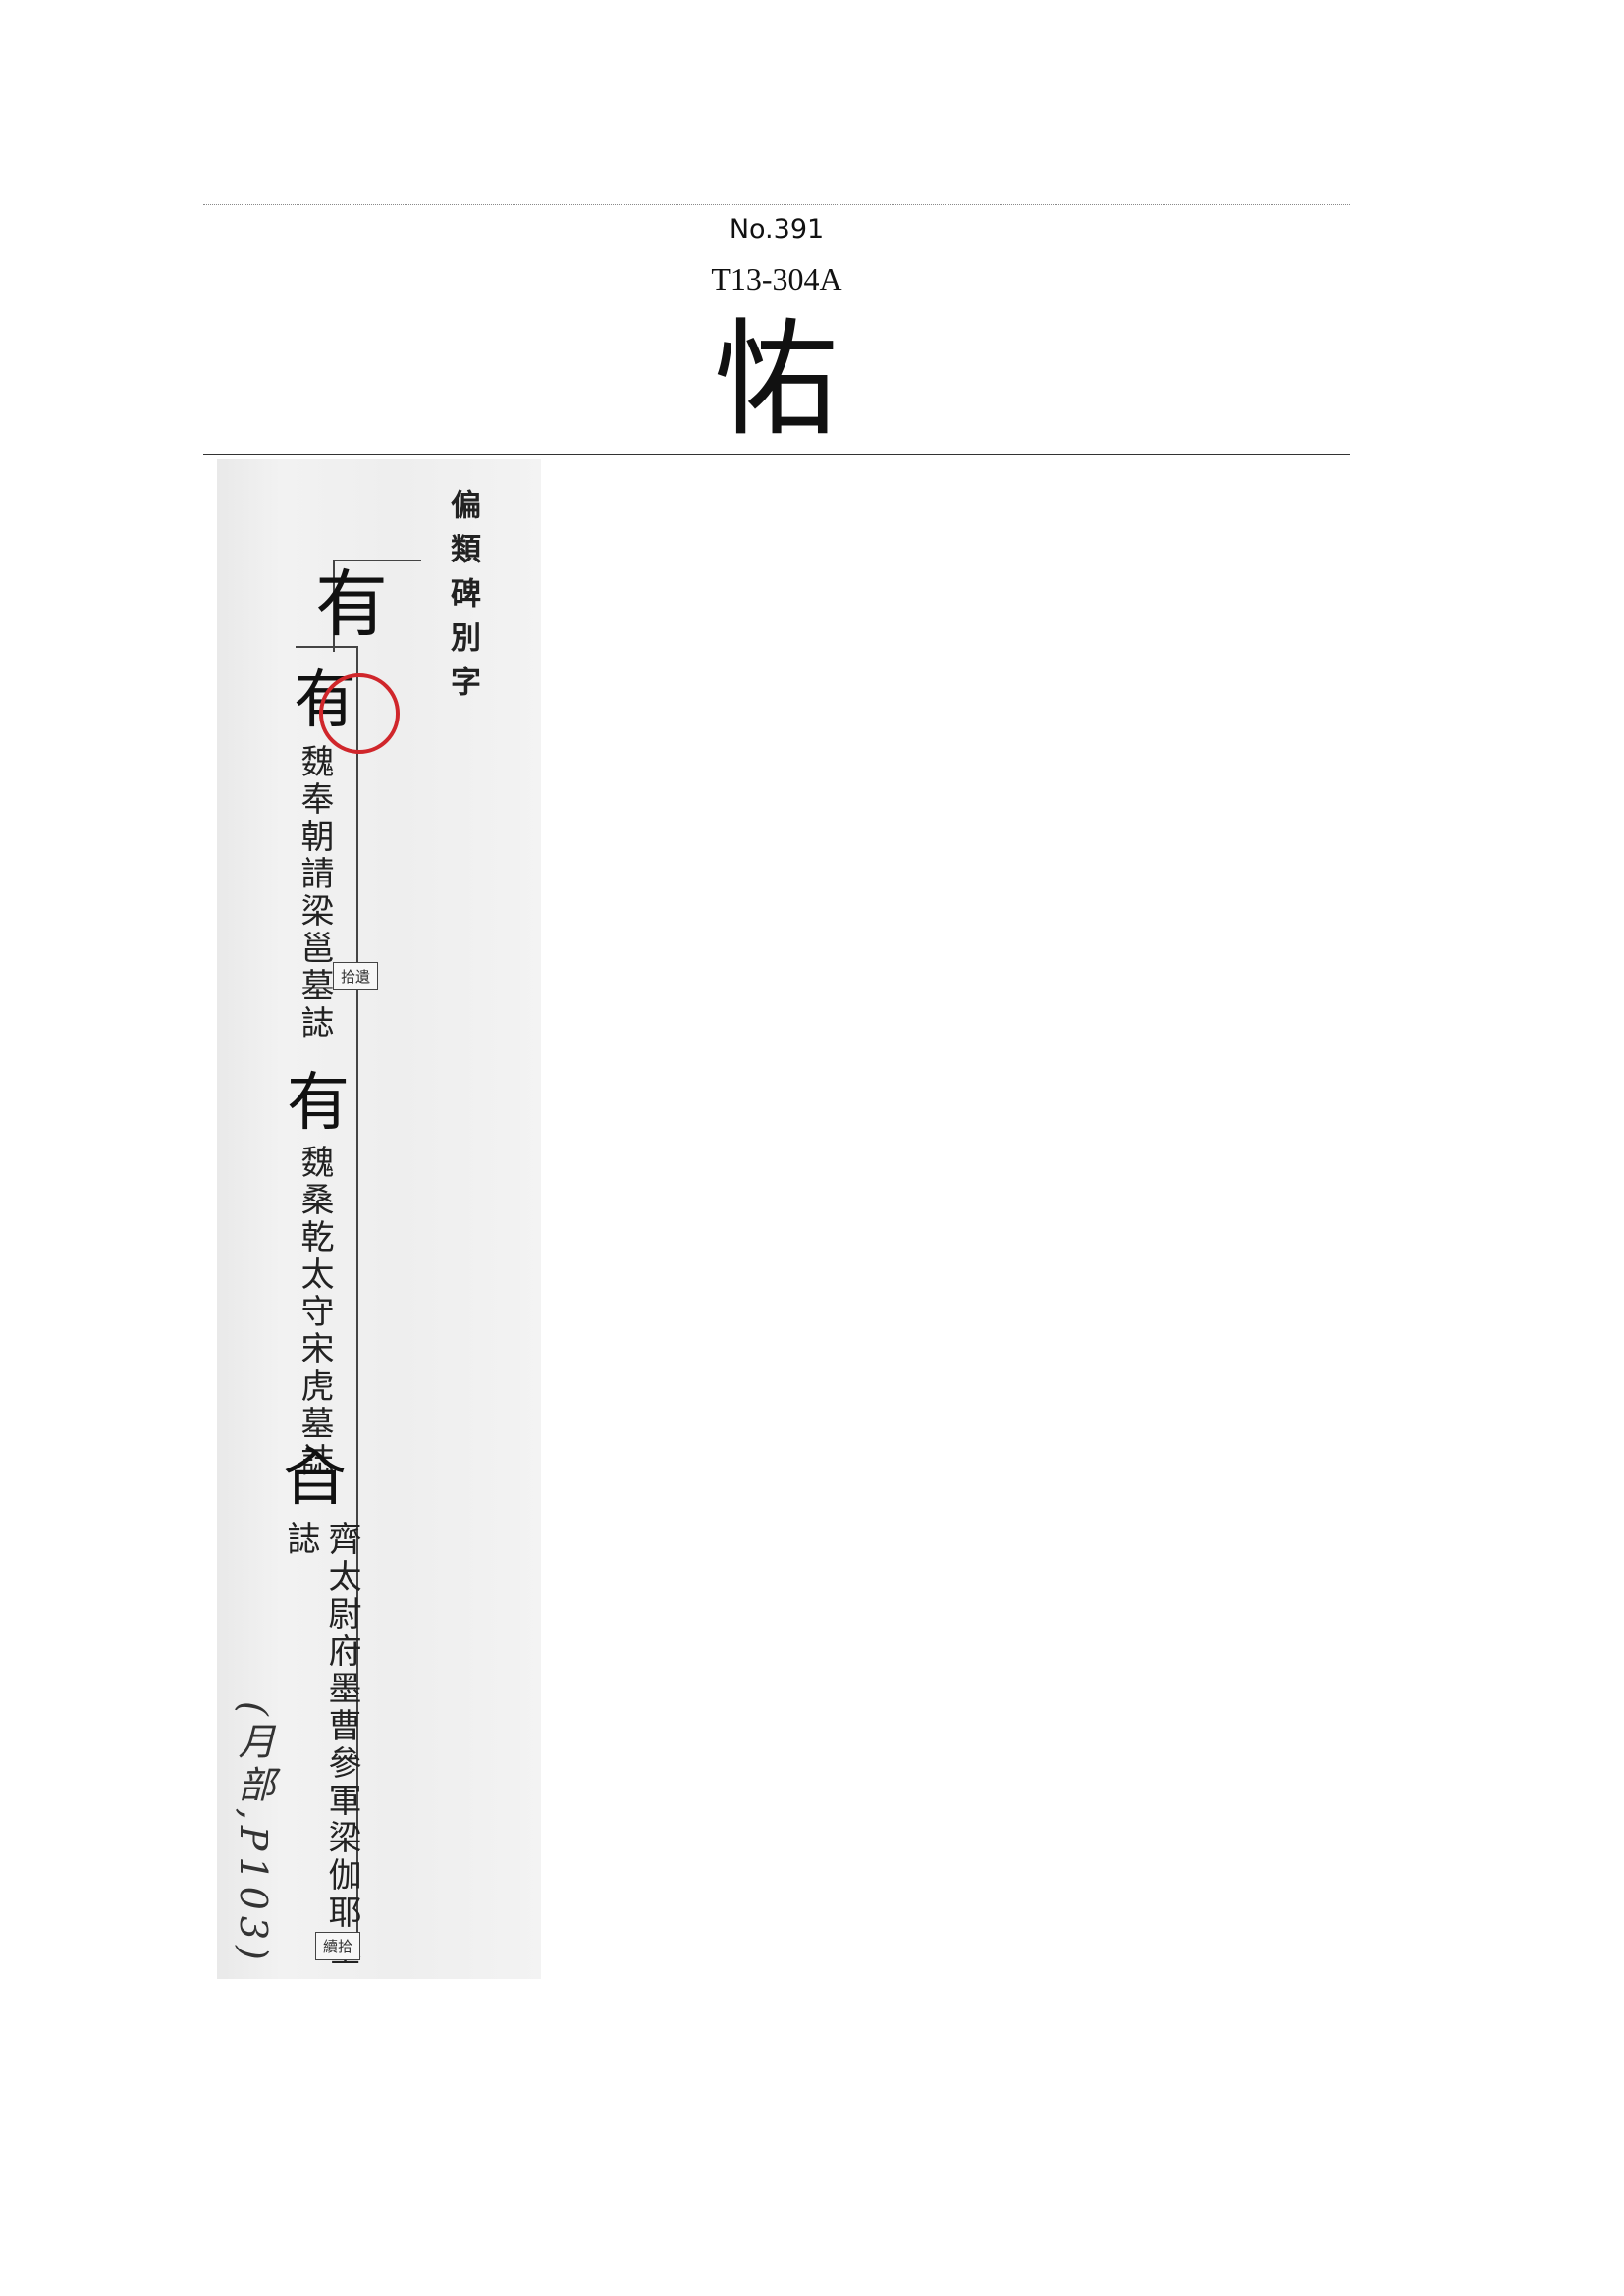 This screenshot has height=2296, width=1624. What do you see at coordinates (351, 604) in the screenshot?
I see `radical-character: 有` at bounding box center [351, 604].